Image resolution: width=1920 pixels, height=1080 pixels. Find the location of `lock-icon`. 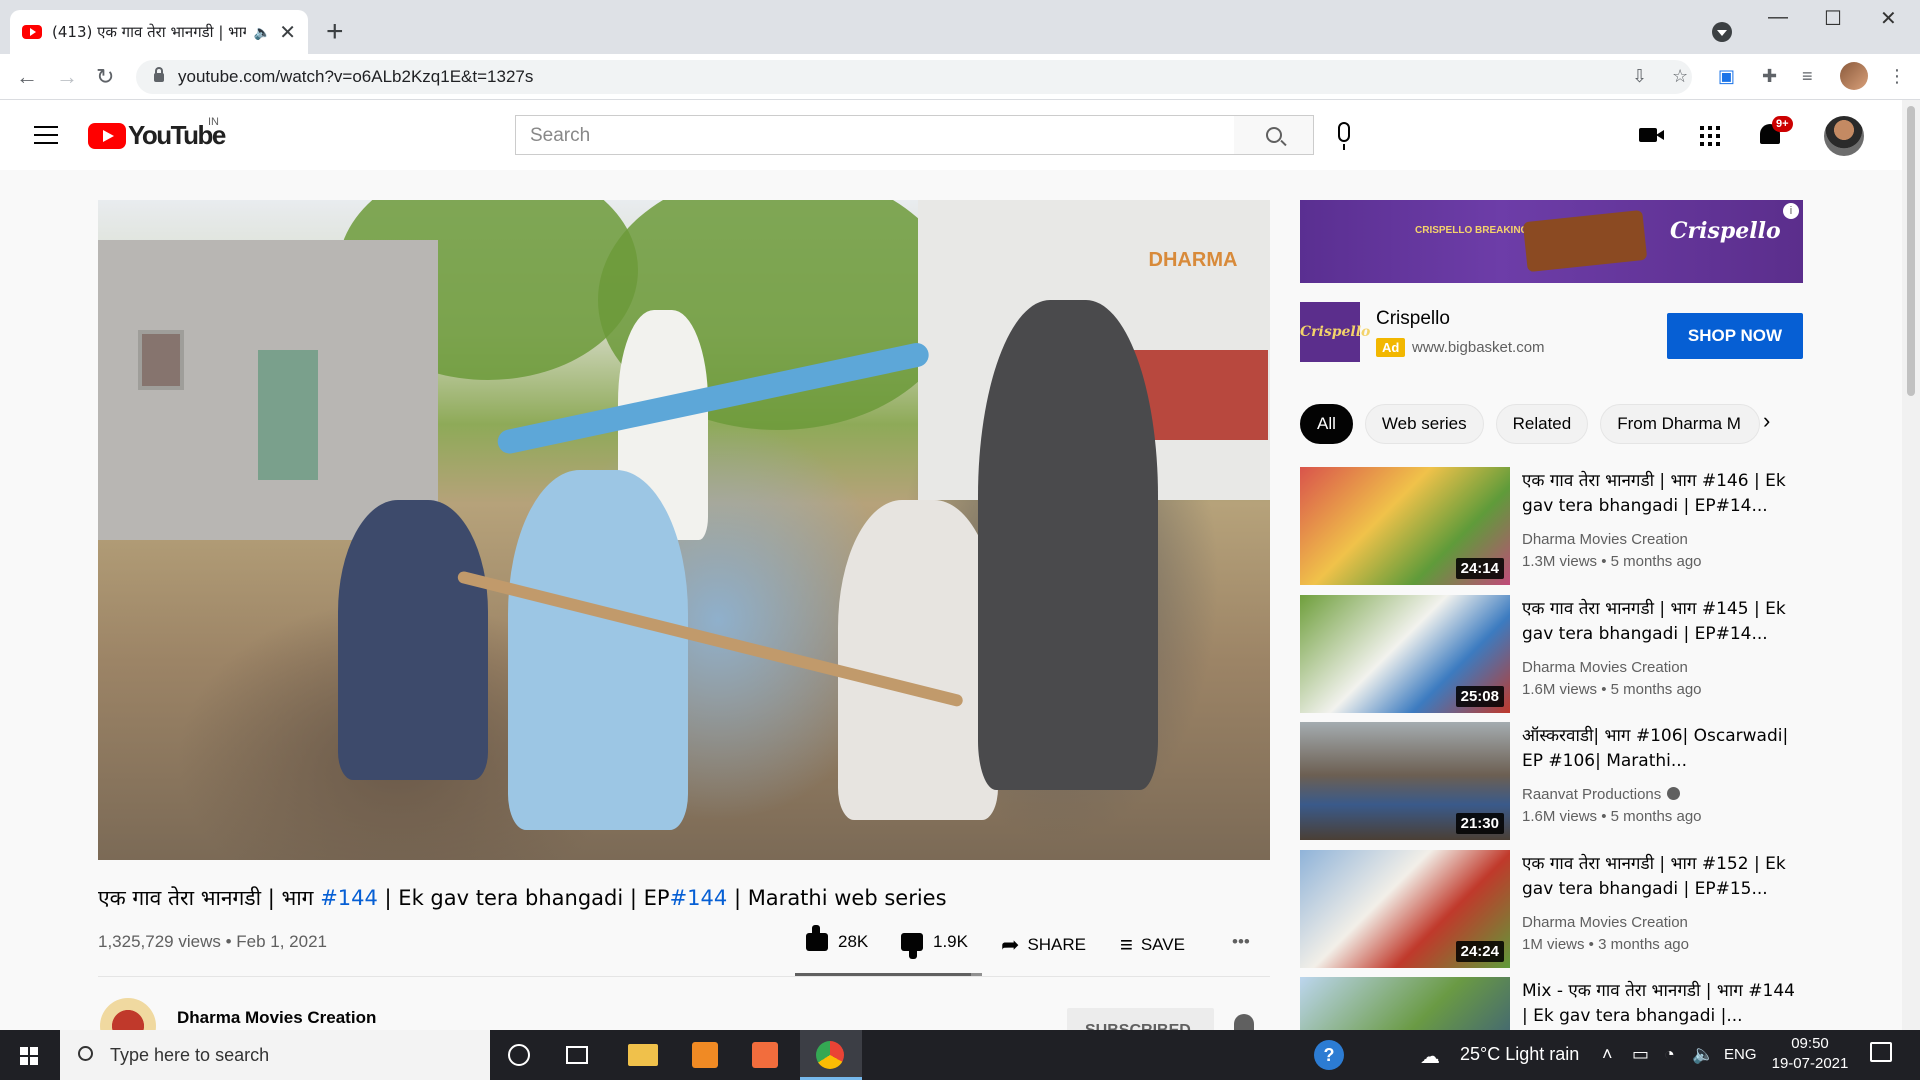

lock-icon is located at coordinates (159, 74).